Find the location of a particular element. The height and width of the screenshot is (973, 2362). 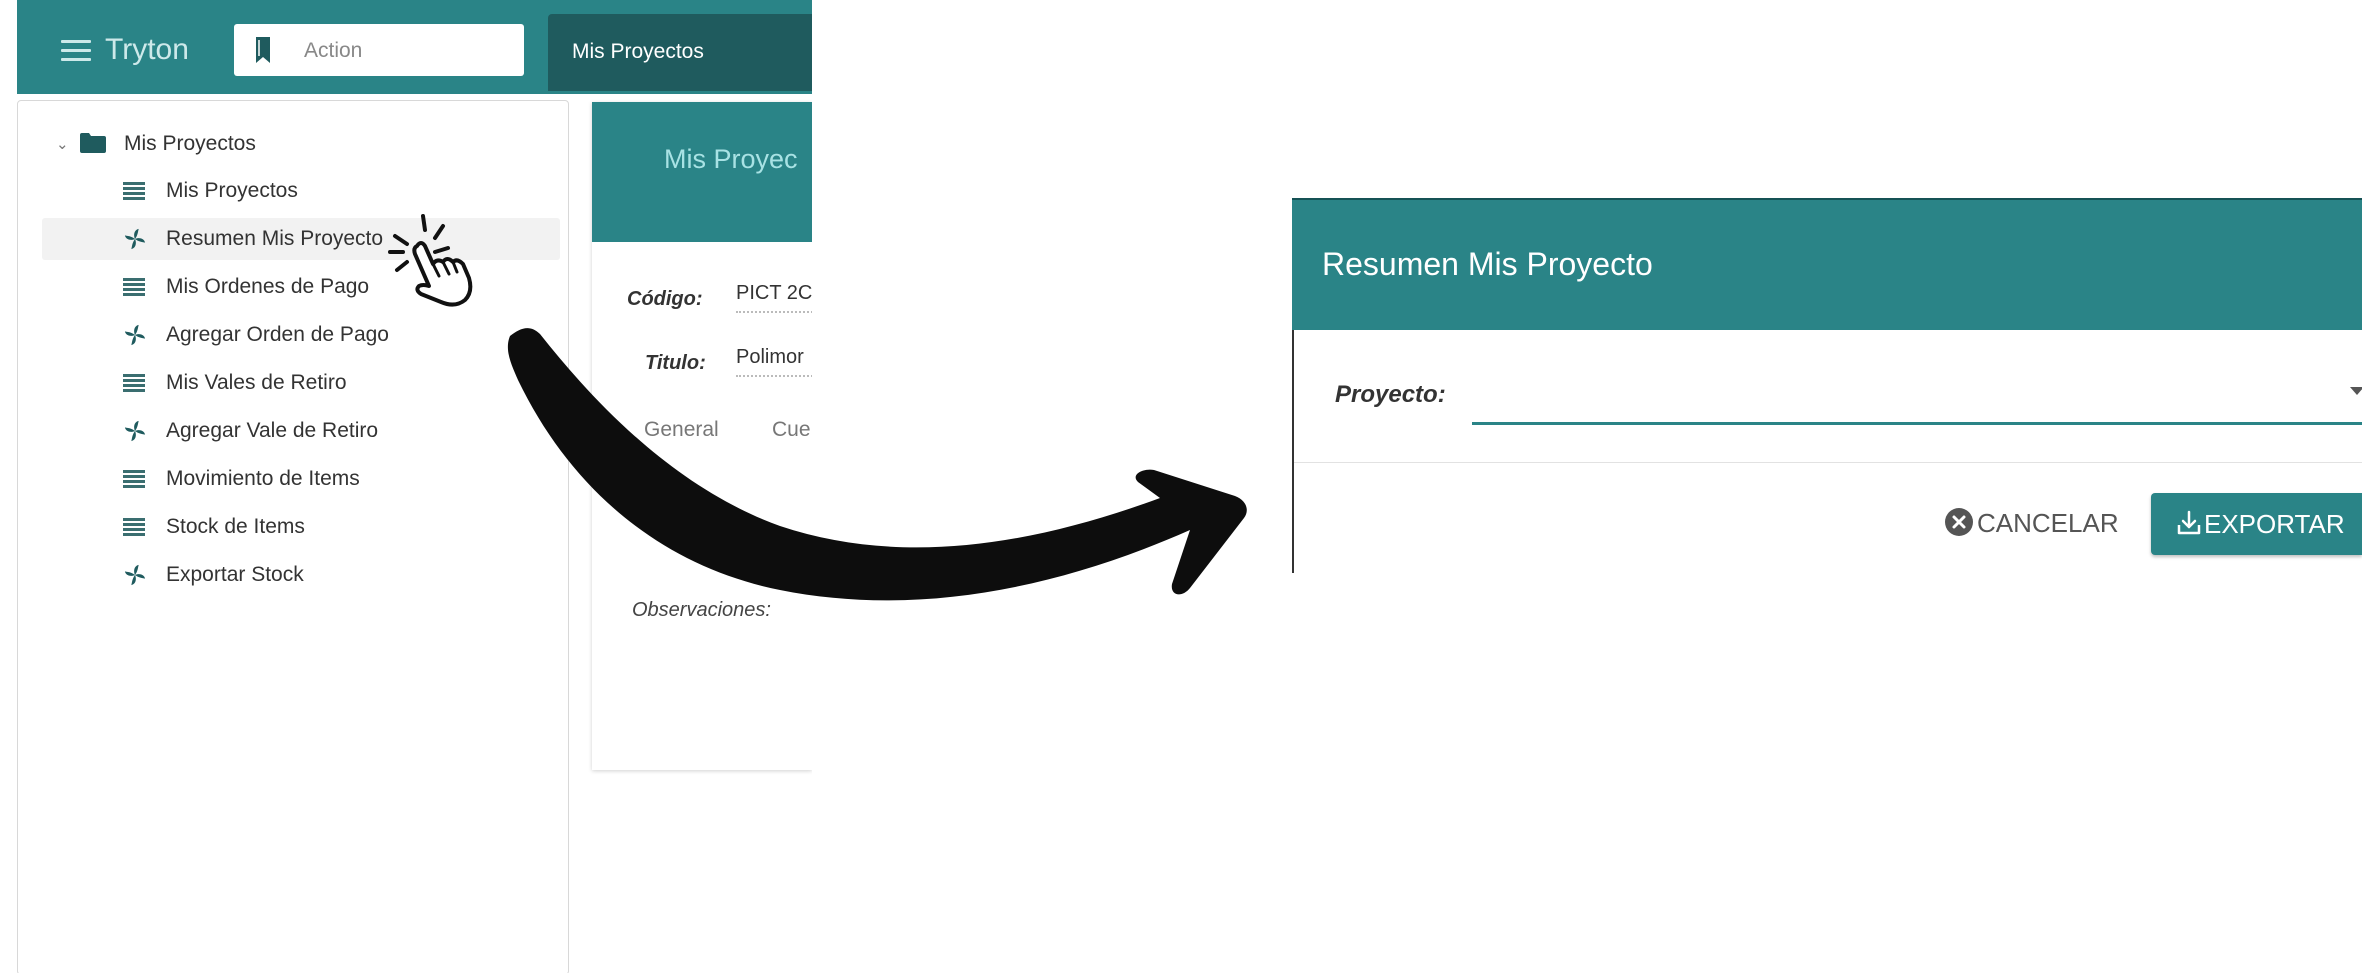

sidebar-item-label: Mis Proyectos is located at coordinates (232, 190).